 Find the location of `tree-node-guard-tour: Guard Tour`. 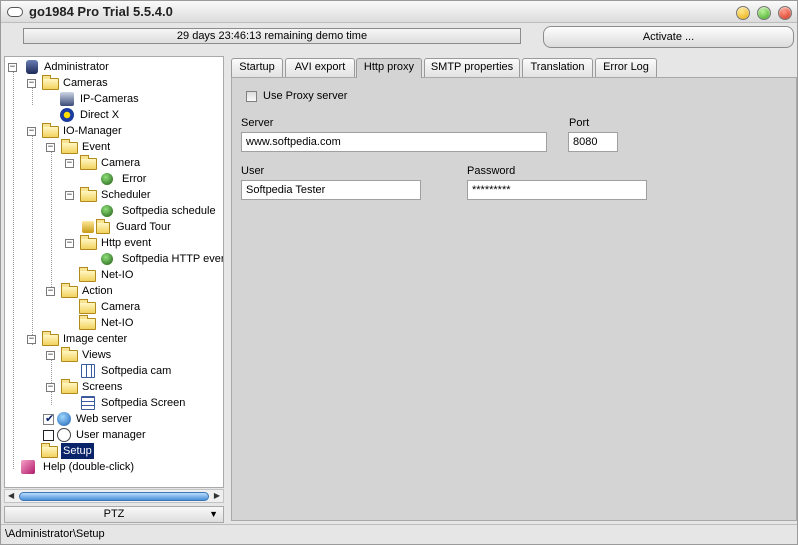

tree-node-guard-tour: Guard Tour is located at coordinates (147, 227).